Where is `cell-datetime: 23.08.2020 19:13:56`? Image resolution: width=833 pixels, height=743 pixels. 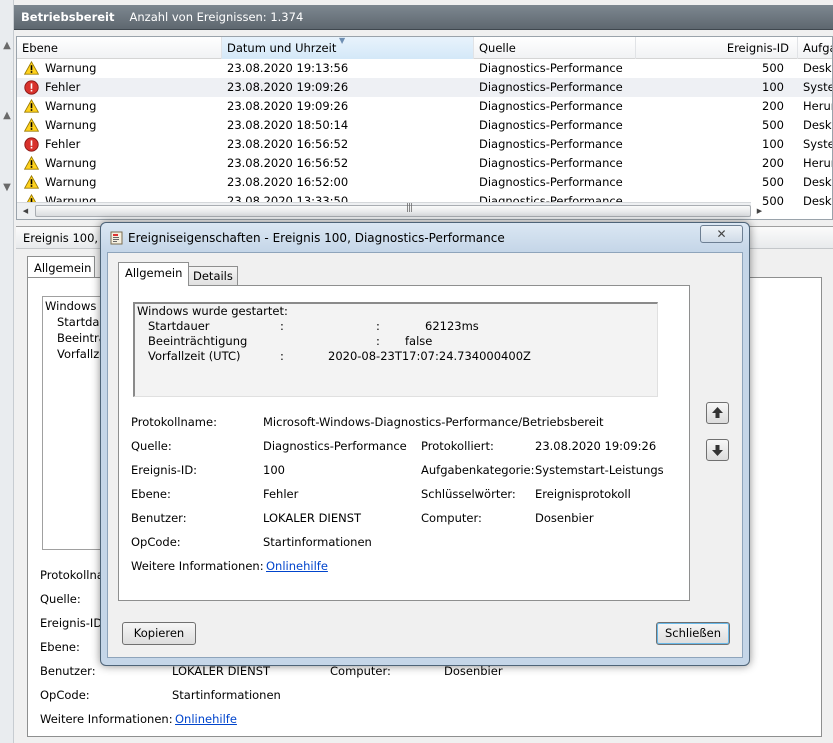 cell-datetime: 23.08.2020 19:13:56 is located at coordinates (288, 68).